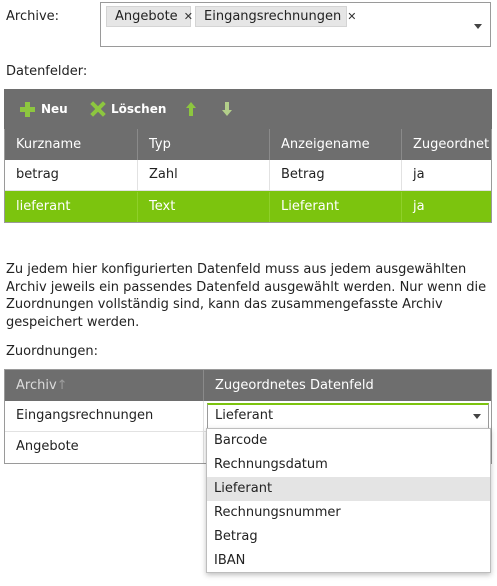 The image size is (497, 586). Describe the element at coordinates (139, 109) in the screenshot. I see `delete-button-label: Löschen` at that location.